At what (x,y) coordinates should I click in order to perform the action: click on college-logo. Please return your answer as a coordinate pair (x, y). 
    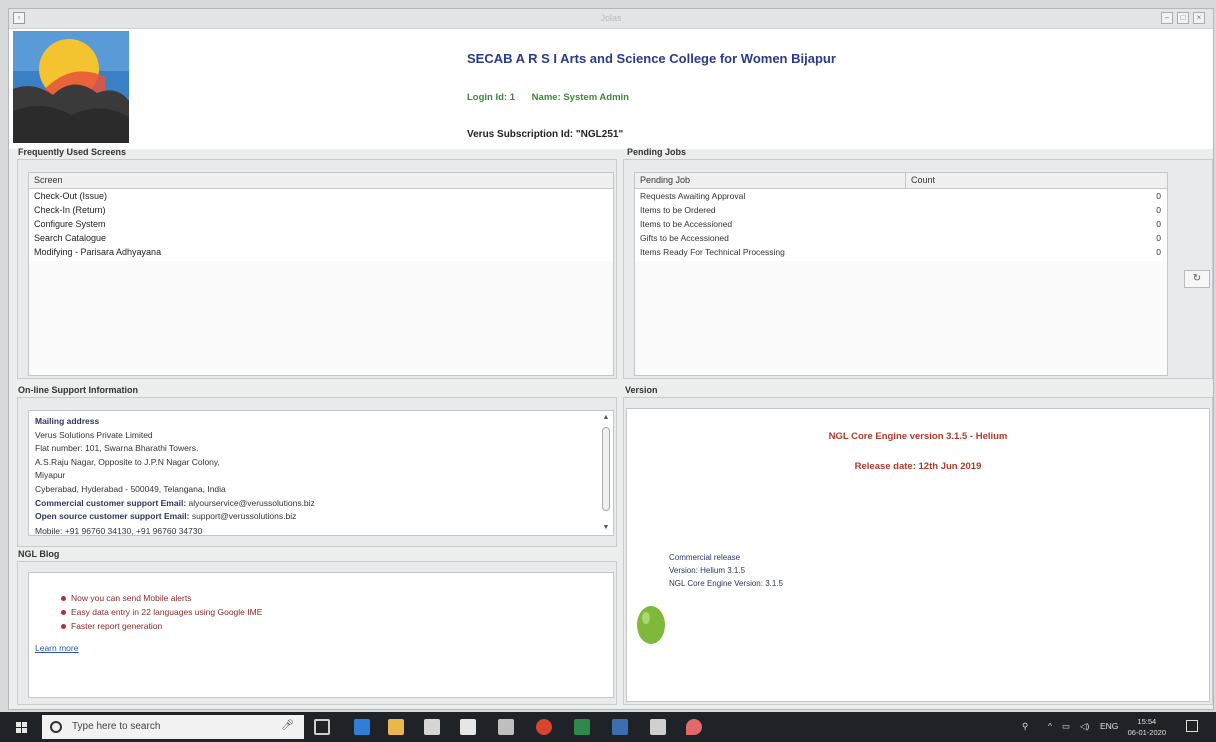
    Looking at the image, I should click on (71, 87).